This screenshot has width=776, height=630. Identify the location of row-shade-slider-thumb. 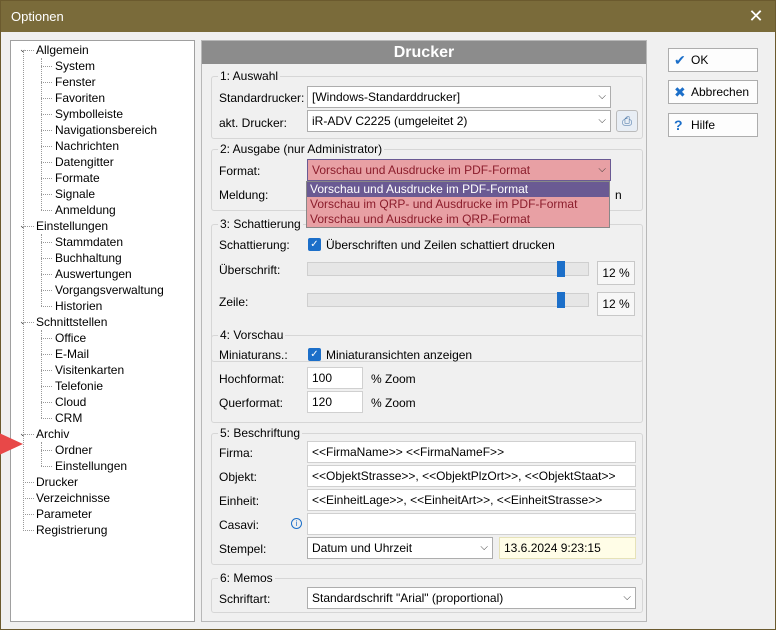
(560, 300).